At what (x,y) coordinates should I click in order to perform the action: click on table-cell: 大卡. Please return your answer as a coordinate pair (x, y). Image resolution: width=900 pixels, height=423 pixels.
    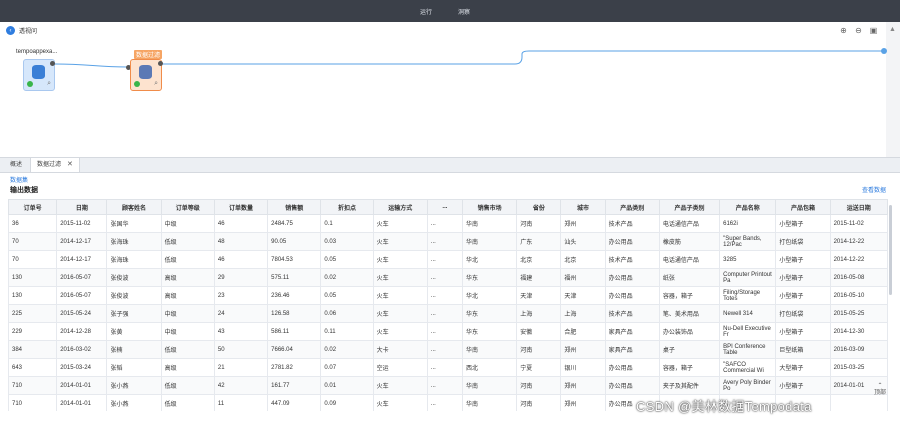
    Looking at the image, I should click on (400, 349).